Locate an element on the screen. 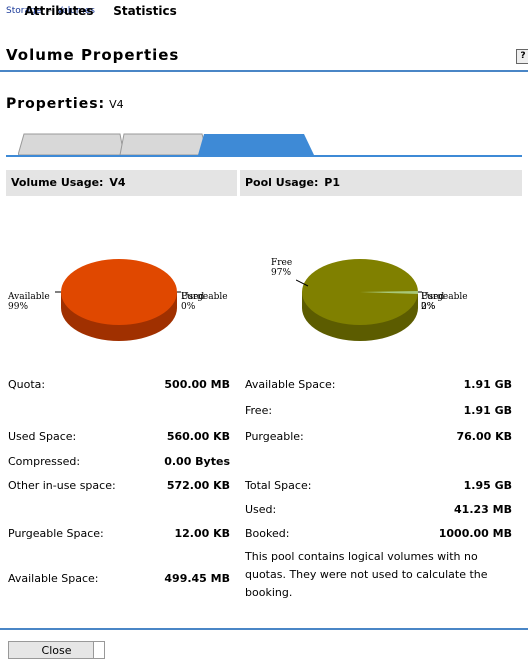 The image size is (528, 660). volume-used-space-label: Used Space: is located at coordinates (42, 436).